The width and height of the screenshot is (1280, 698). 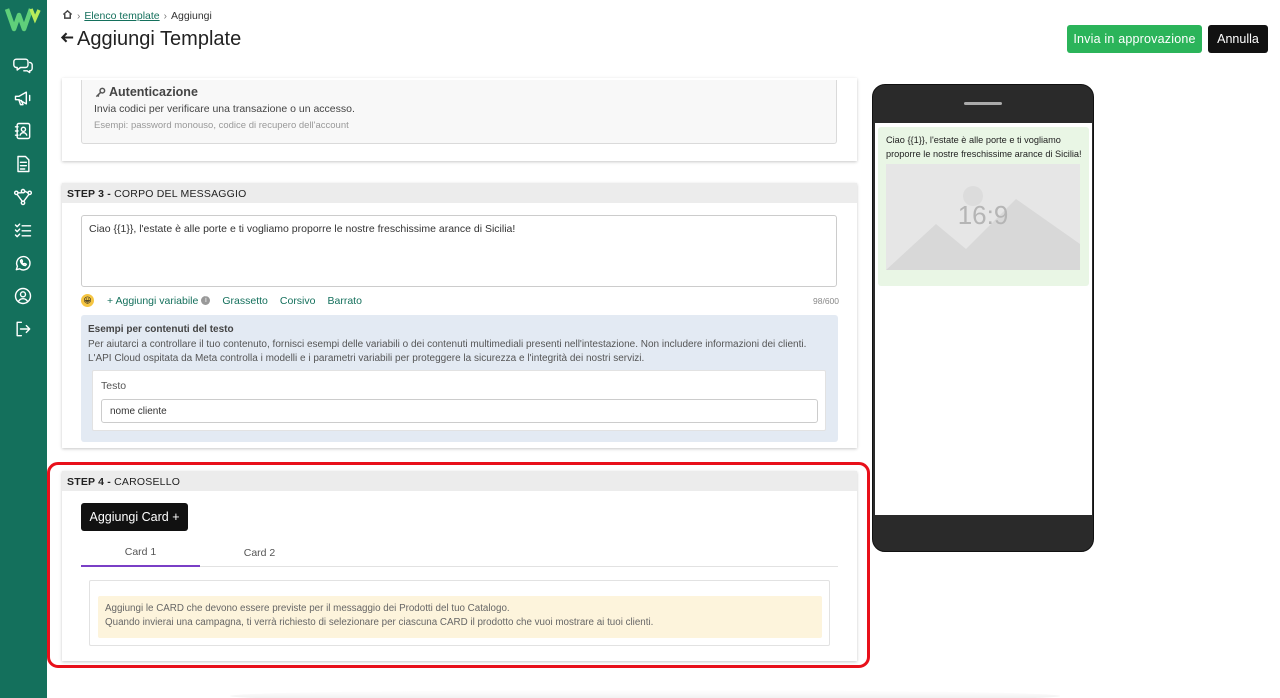 What do you see at coordinates (67, 39) in the screenshot?
I see `arrow-left-icon` at bounding box center [67, 39].